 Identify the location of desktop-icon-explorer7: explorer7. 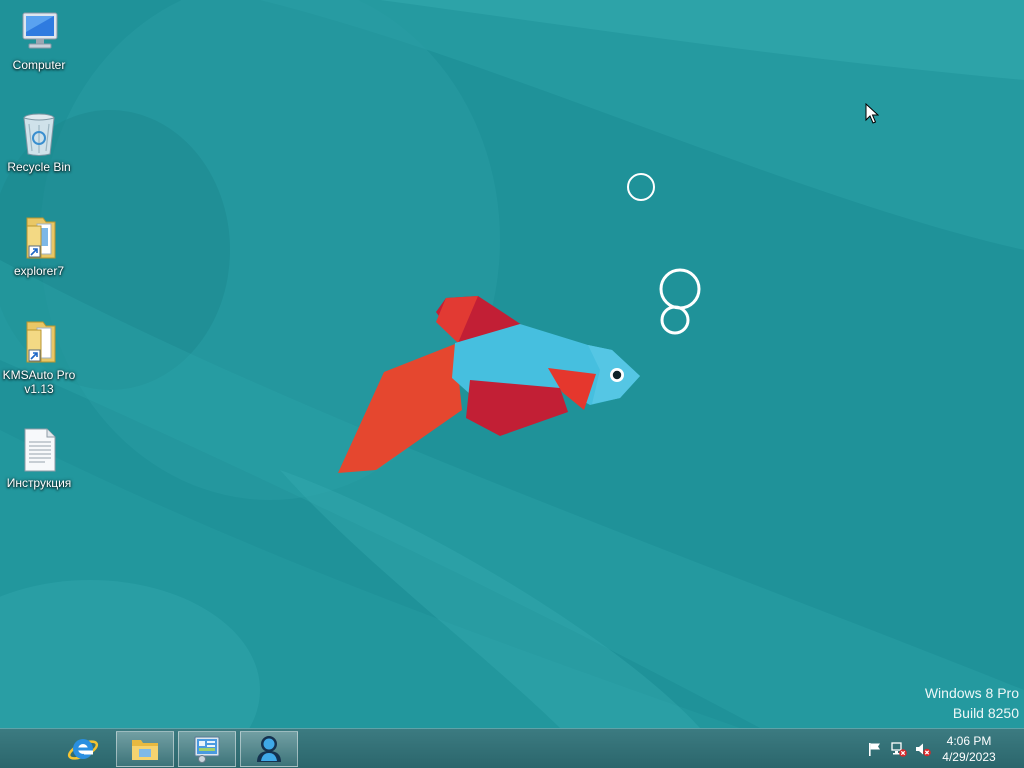
(39, 246).